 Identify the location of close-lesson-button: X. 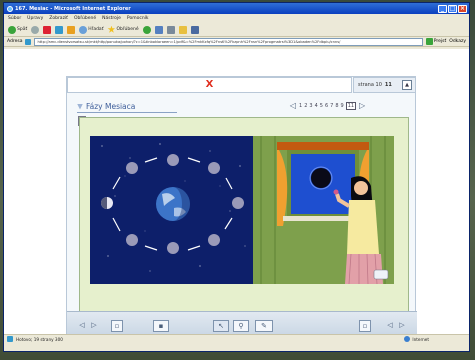
(209, 85).